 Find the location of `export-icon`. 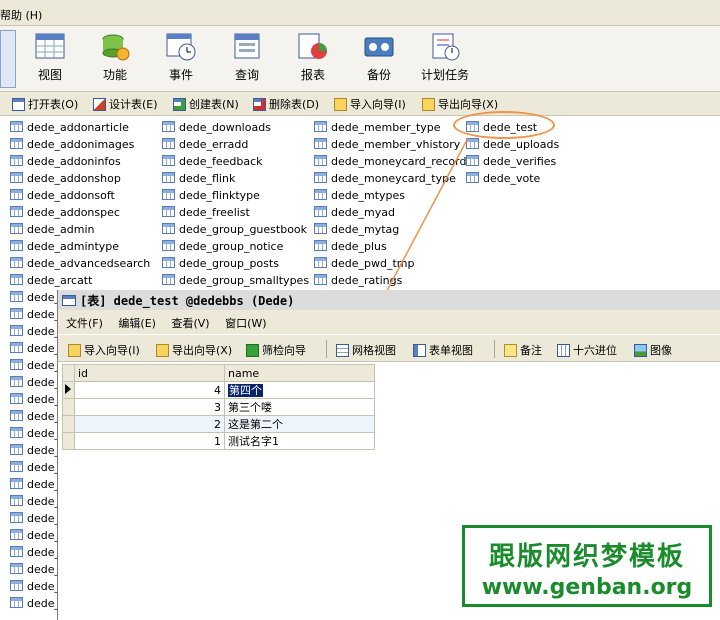

export-icon is located at coordinates (162, 350).